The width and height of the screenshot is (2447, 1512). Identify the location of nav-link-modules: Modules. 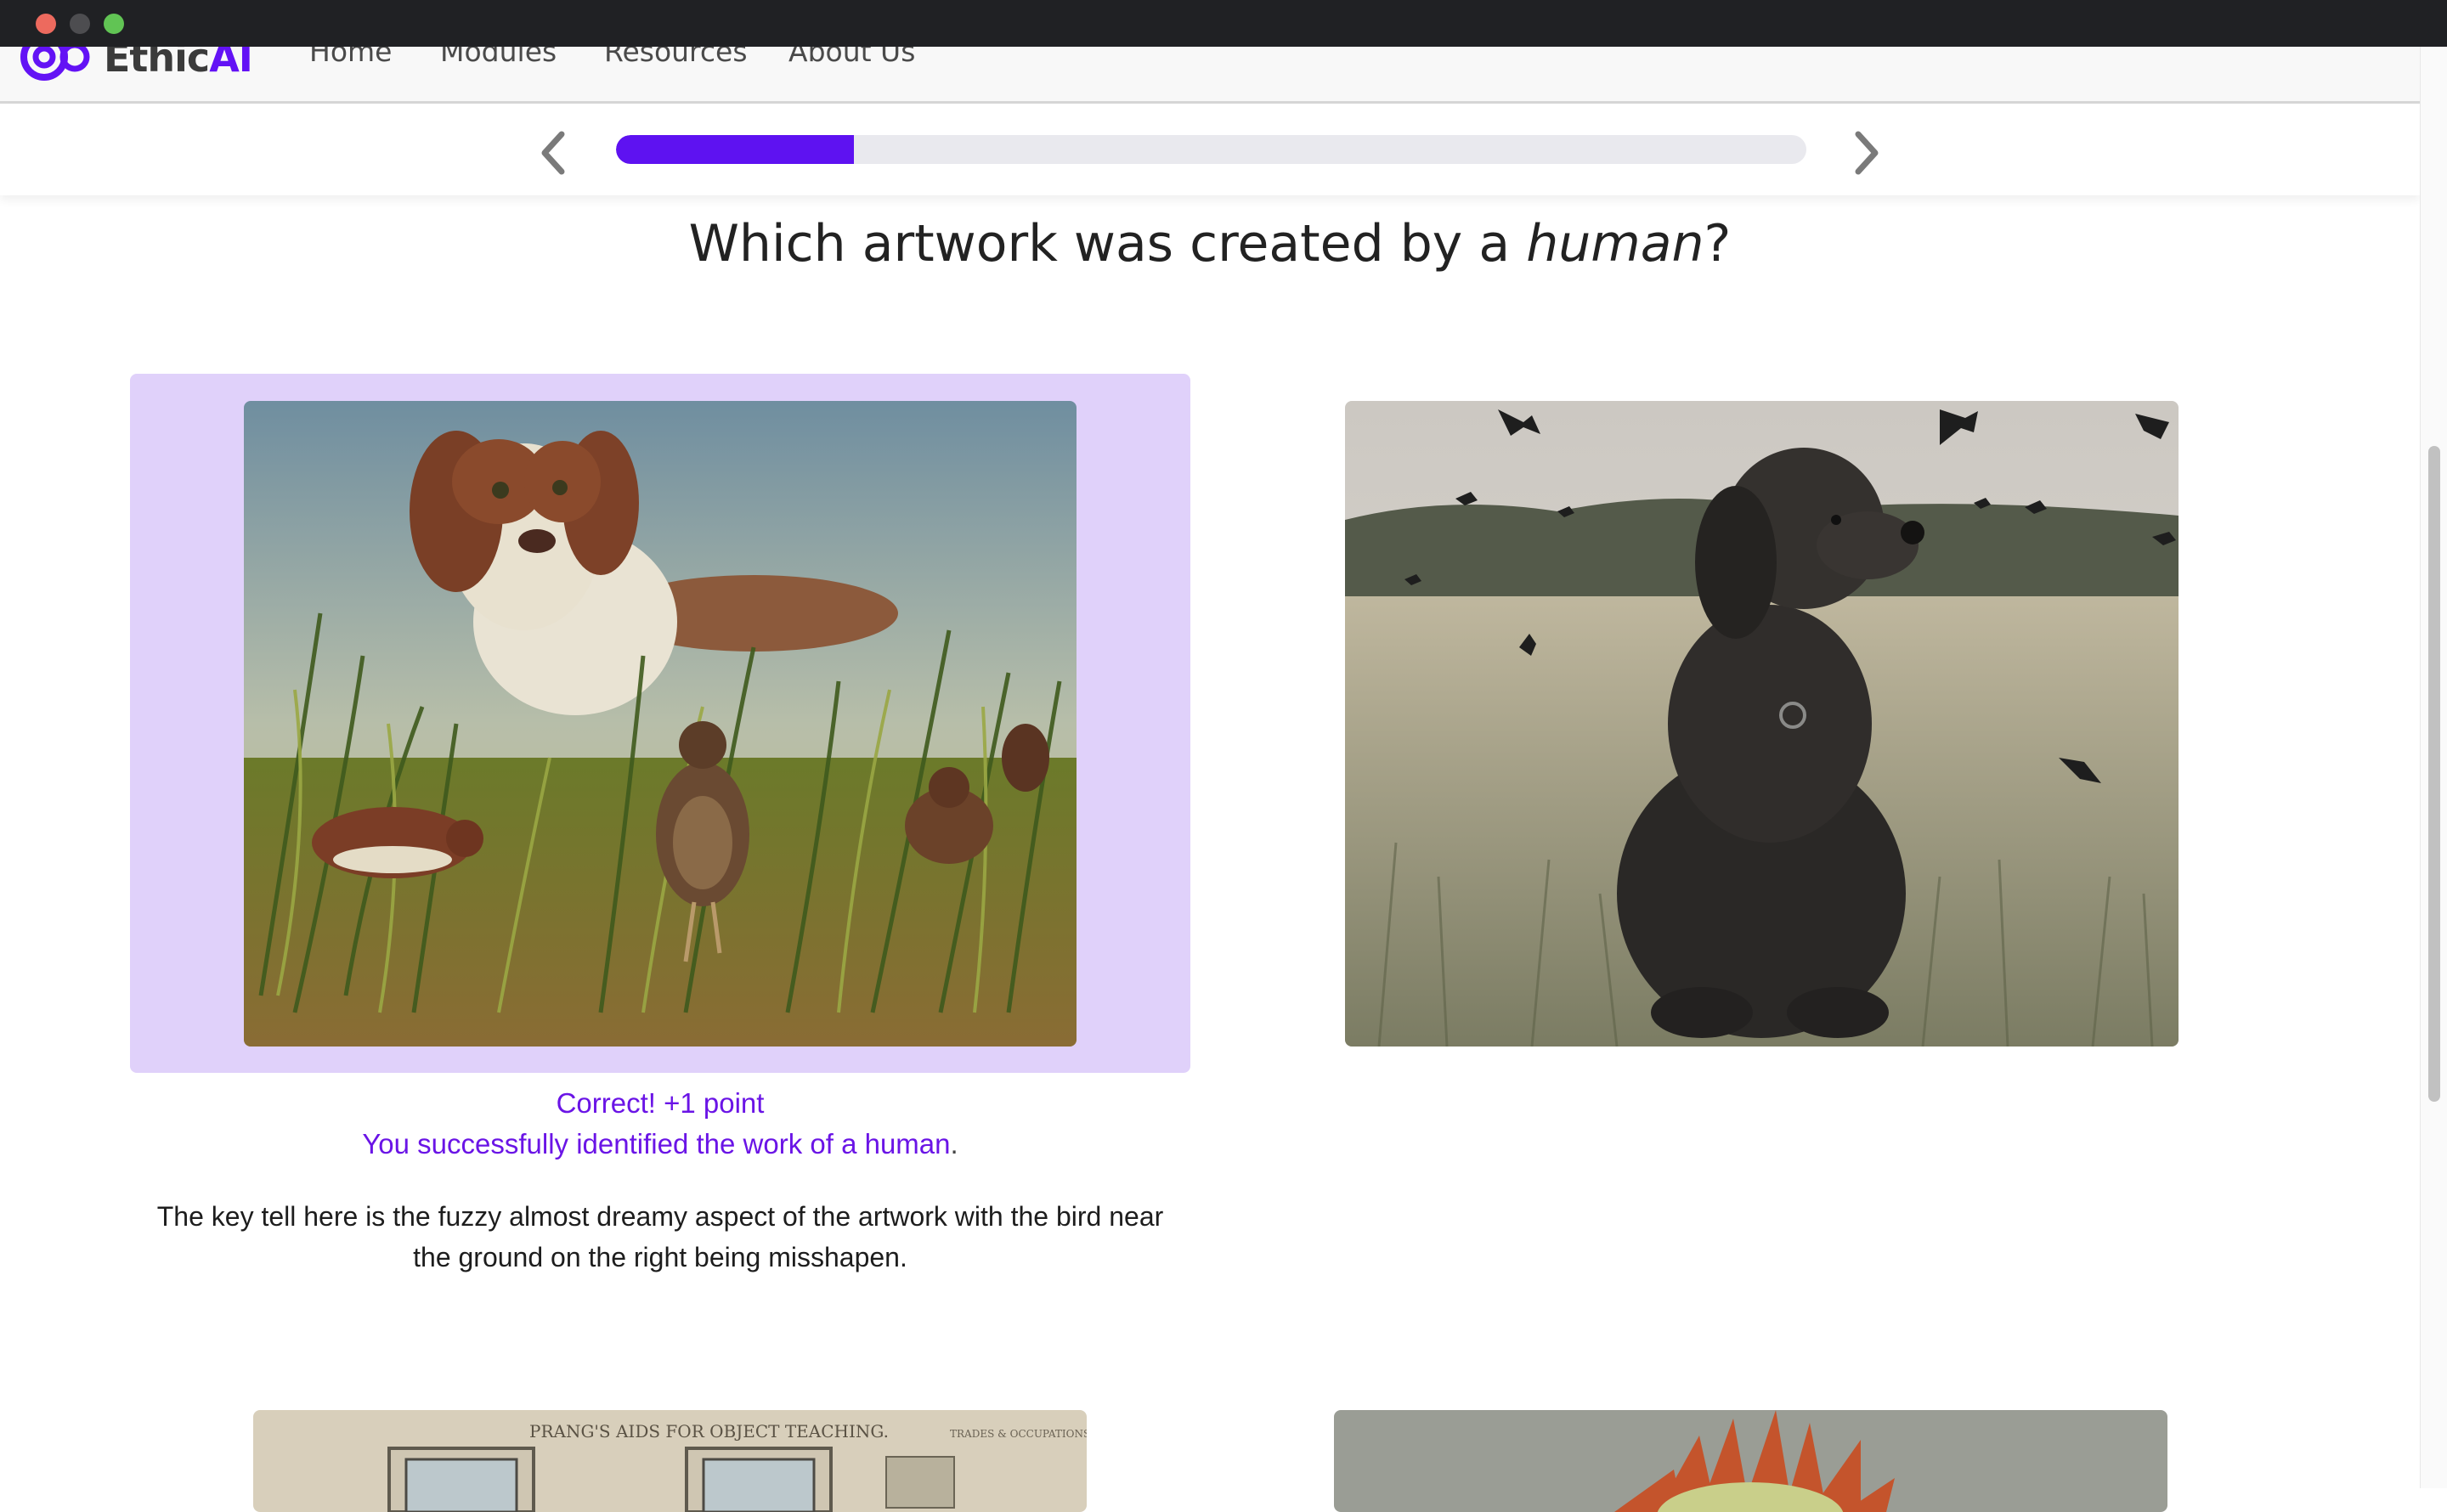
(498, 57).